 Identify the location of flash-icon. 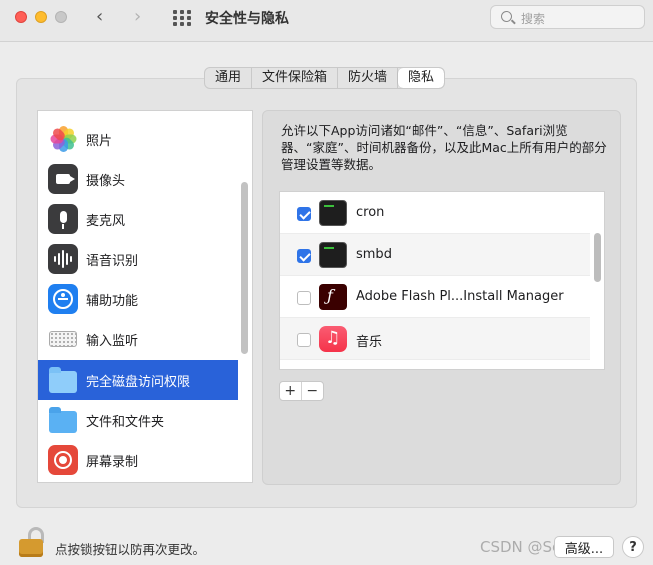
(333, 297).